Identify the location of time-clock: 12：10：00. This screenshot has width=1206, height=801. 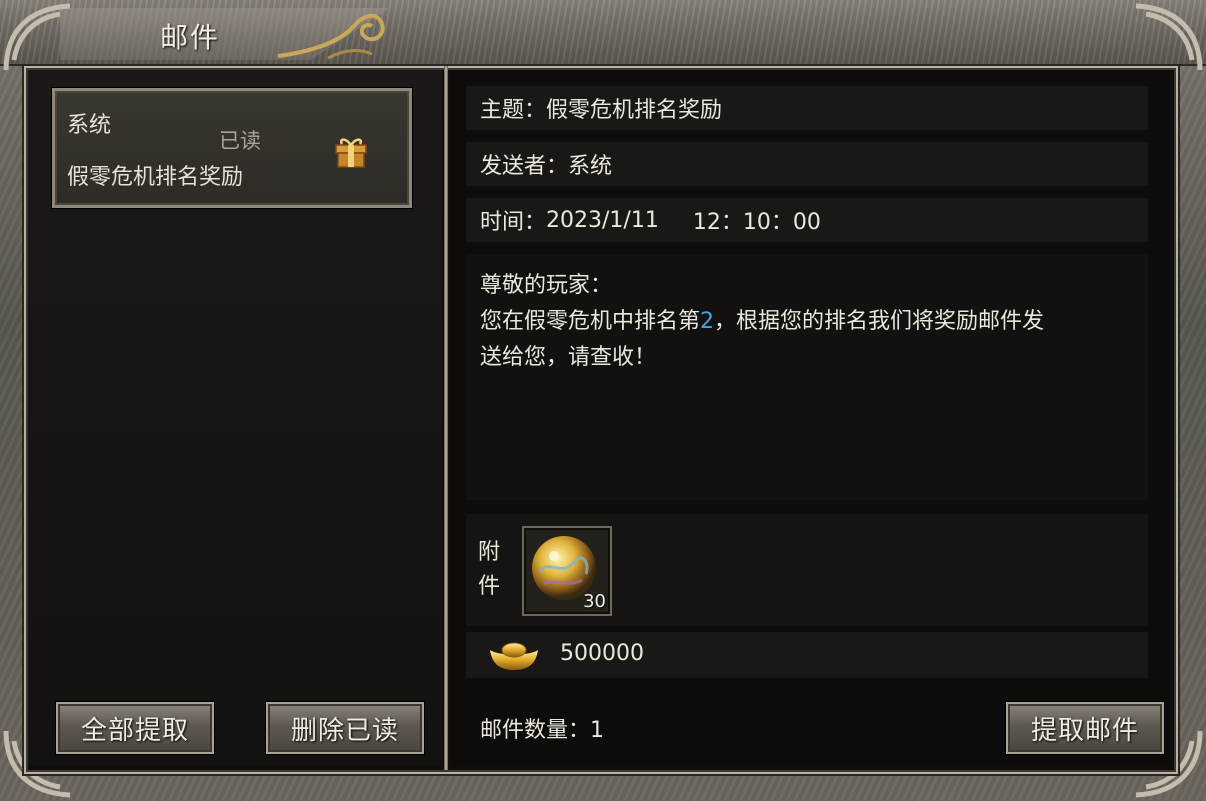
(756, 222).